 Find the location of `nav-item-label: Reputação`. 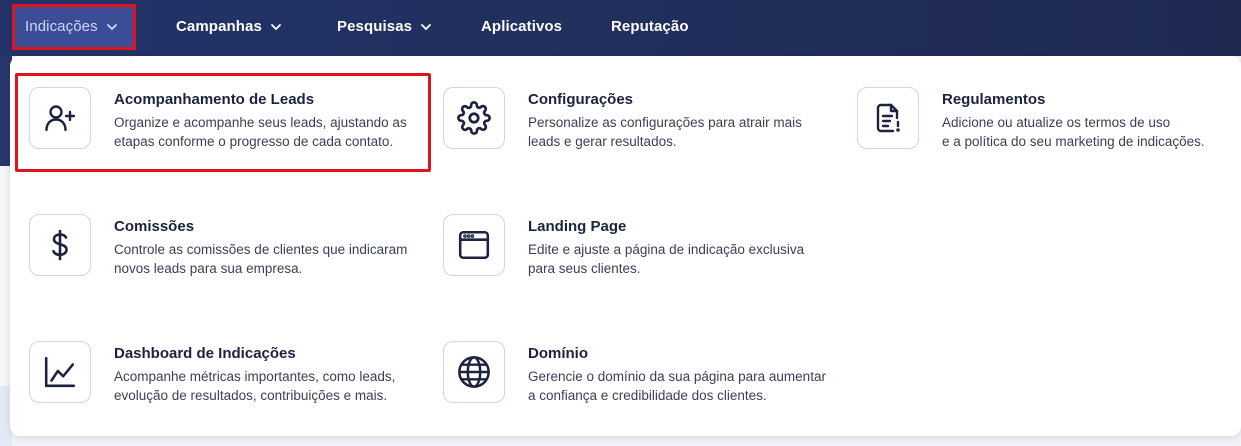

nav-item-label: Reputação is located at coordinates (650, 26).